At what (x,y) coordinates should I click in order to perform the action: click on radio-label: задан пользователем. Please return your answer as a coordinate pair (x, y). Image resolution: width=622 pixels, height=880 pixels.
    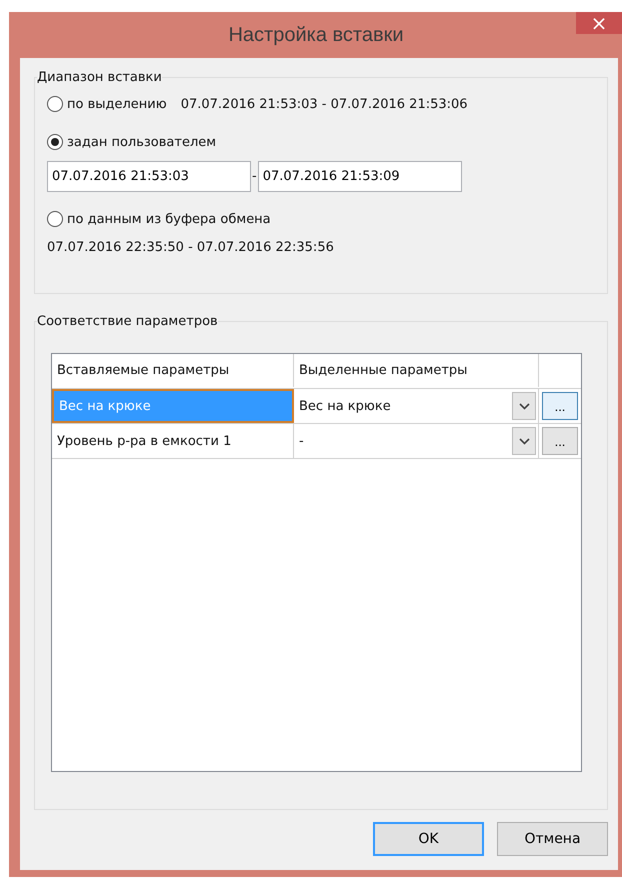
    Looking at the image, I should click on (141, 142).